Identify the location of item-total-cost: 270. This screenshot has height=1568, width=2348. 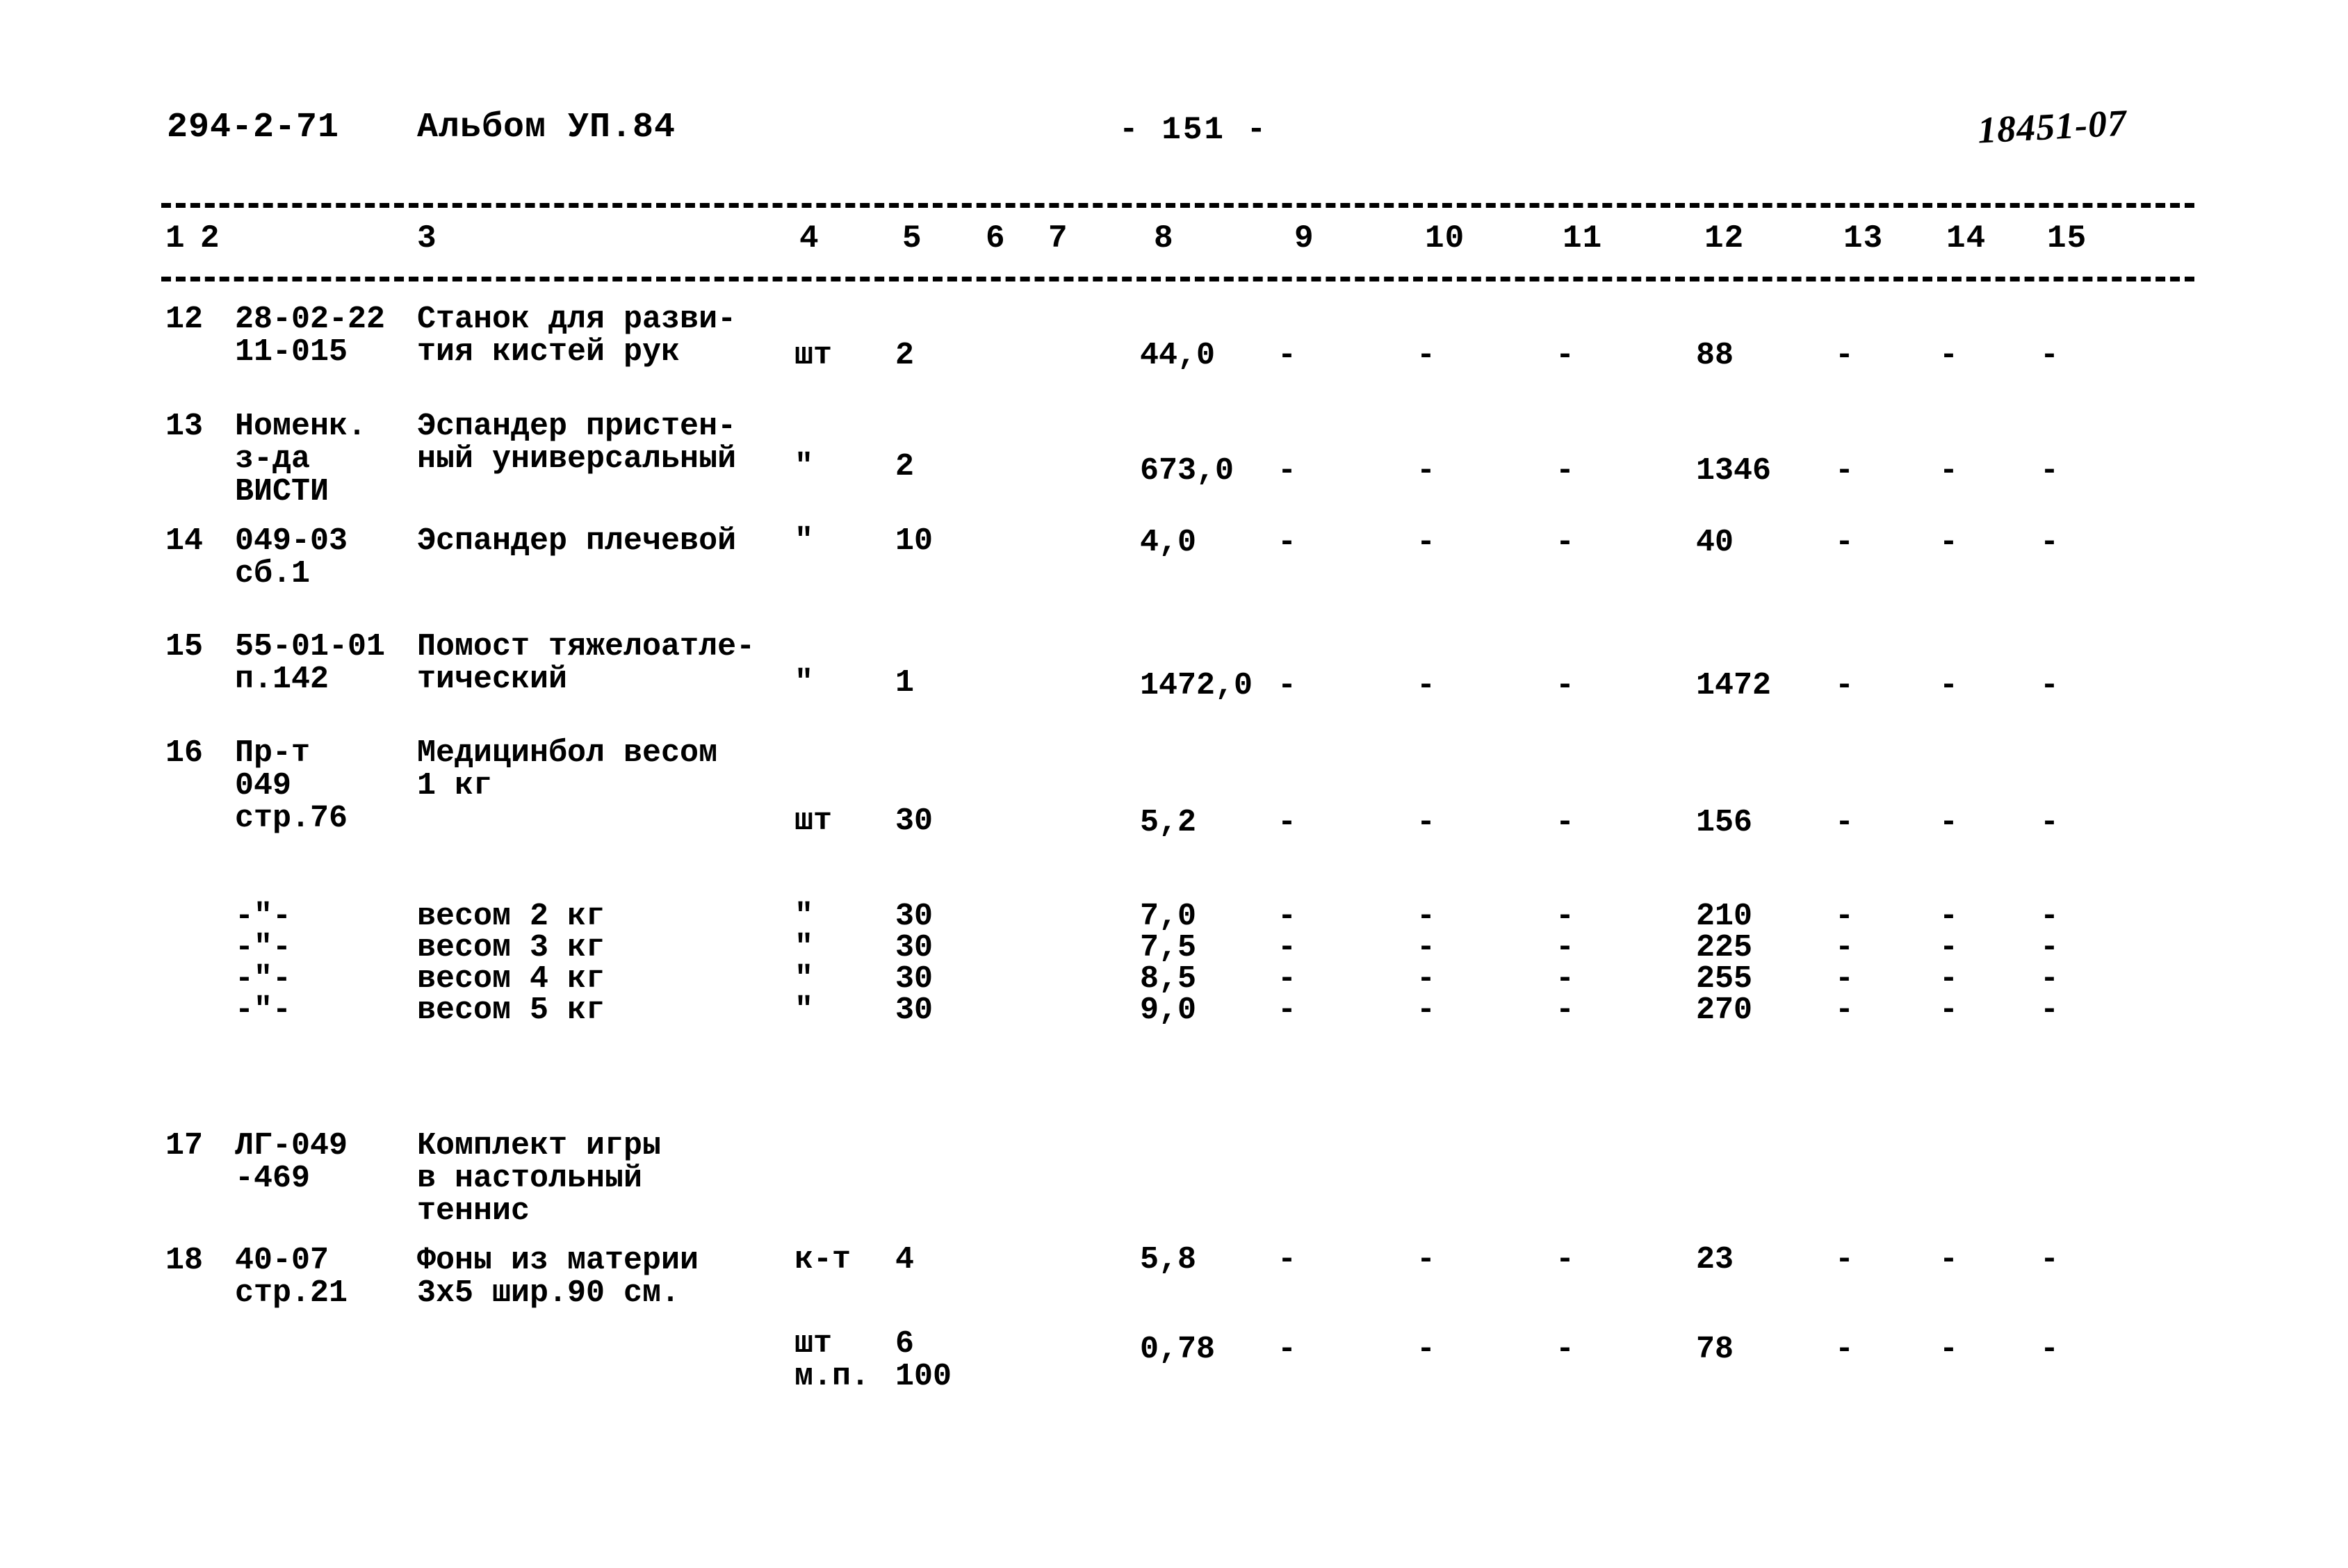
(1724, 1010).